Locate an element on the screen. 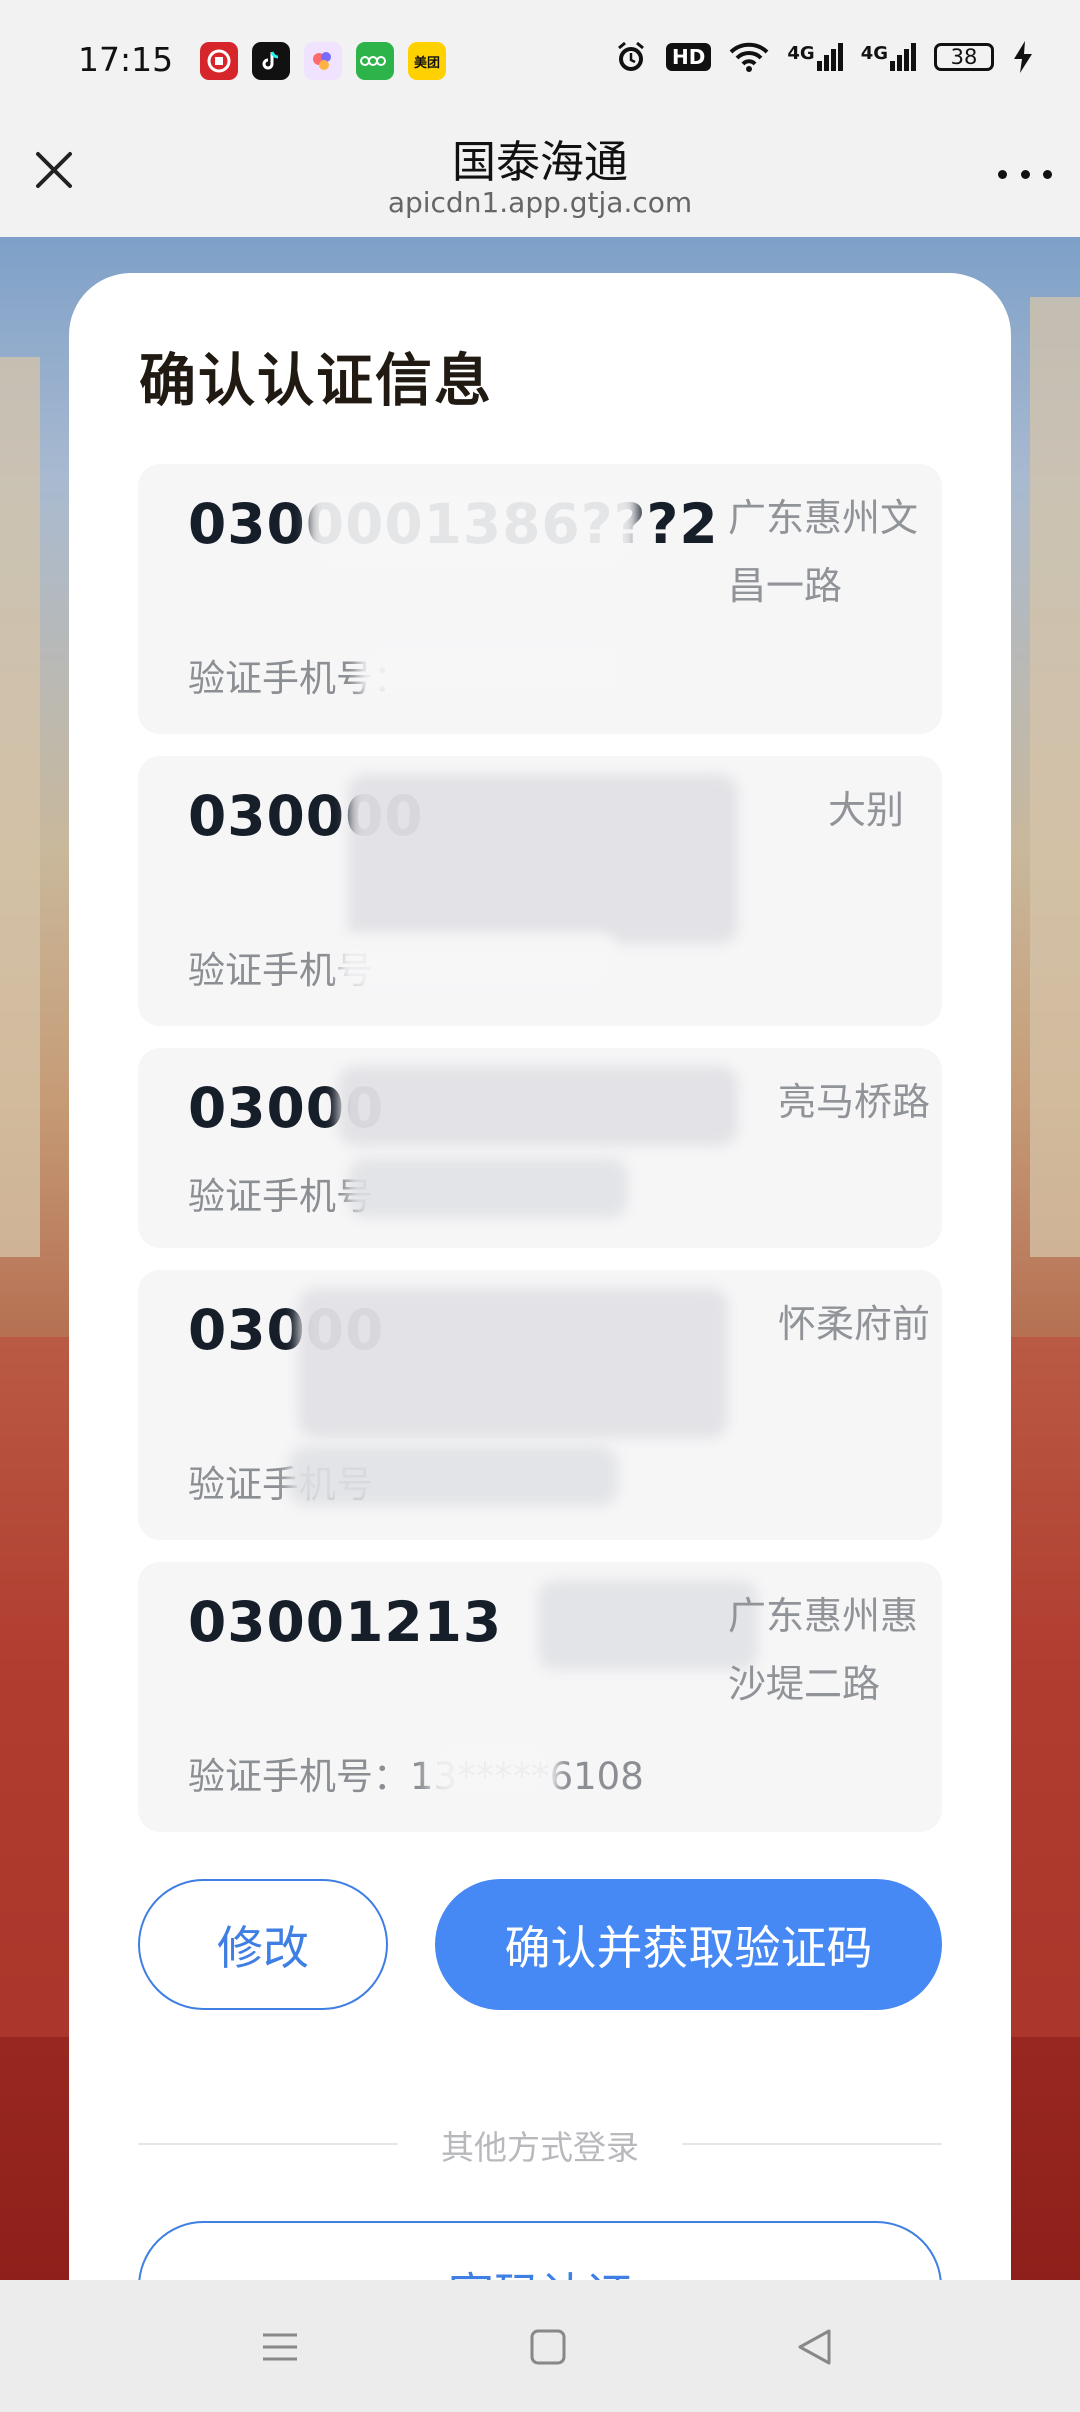 This screenshot has width=1080, height=2412. browser-titlebar: 国泰海通 apicdn1.app.gtja.com is located at coordinates (540, 179).